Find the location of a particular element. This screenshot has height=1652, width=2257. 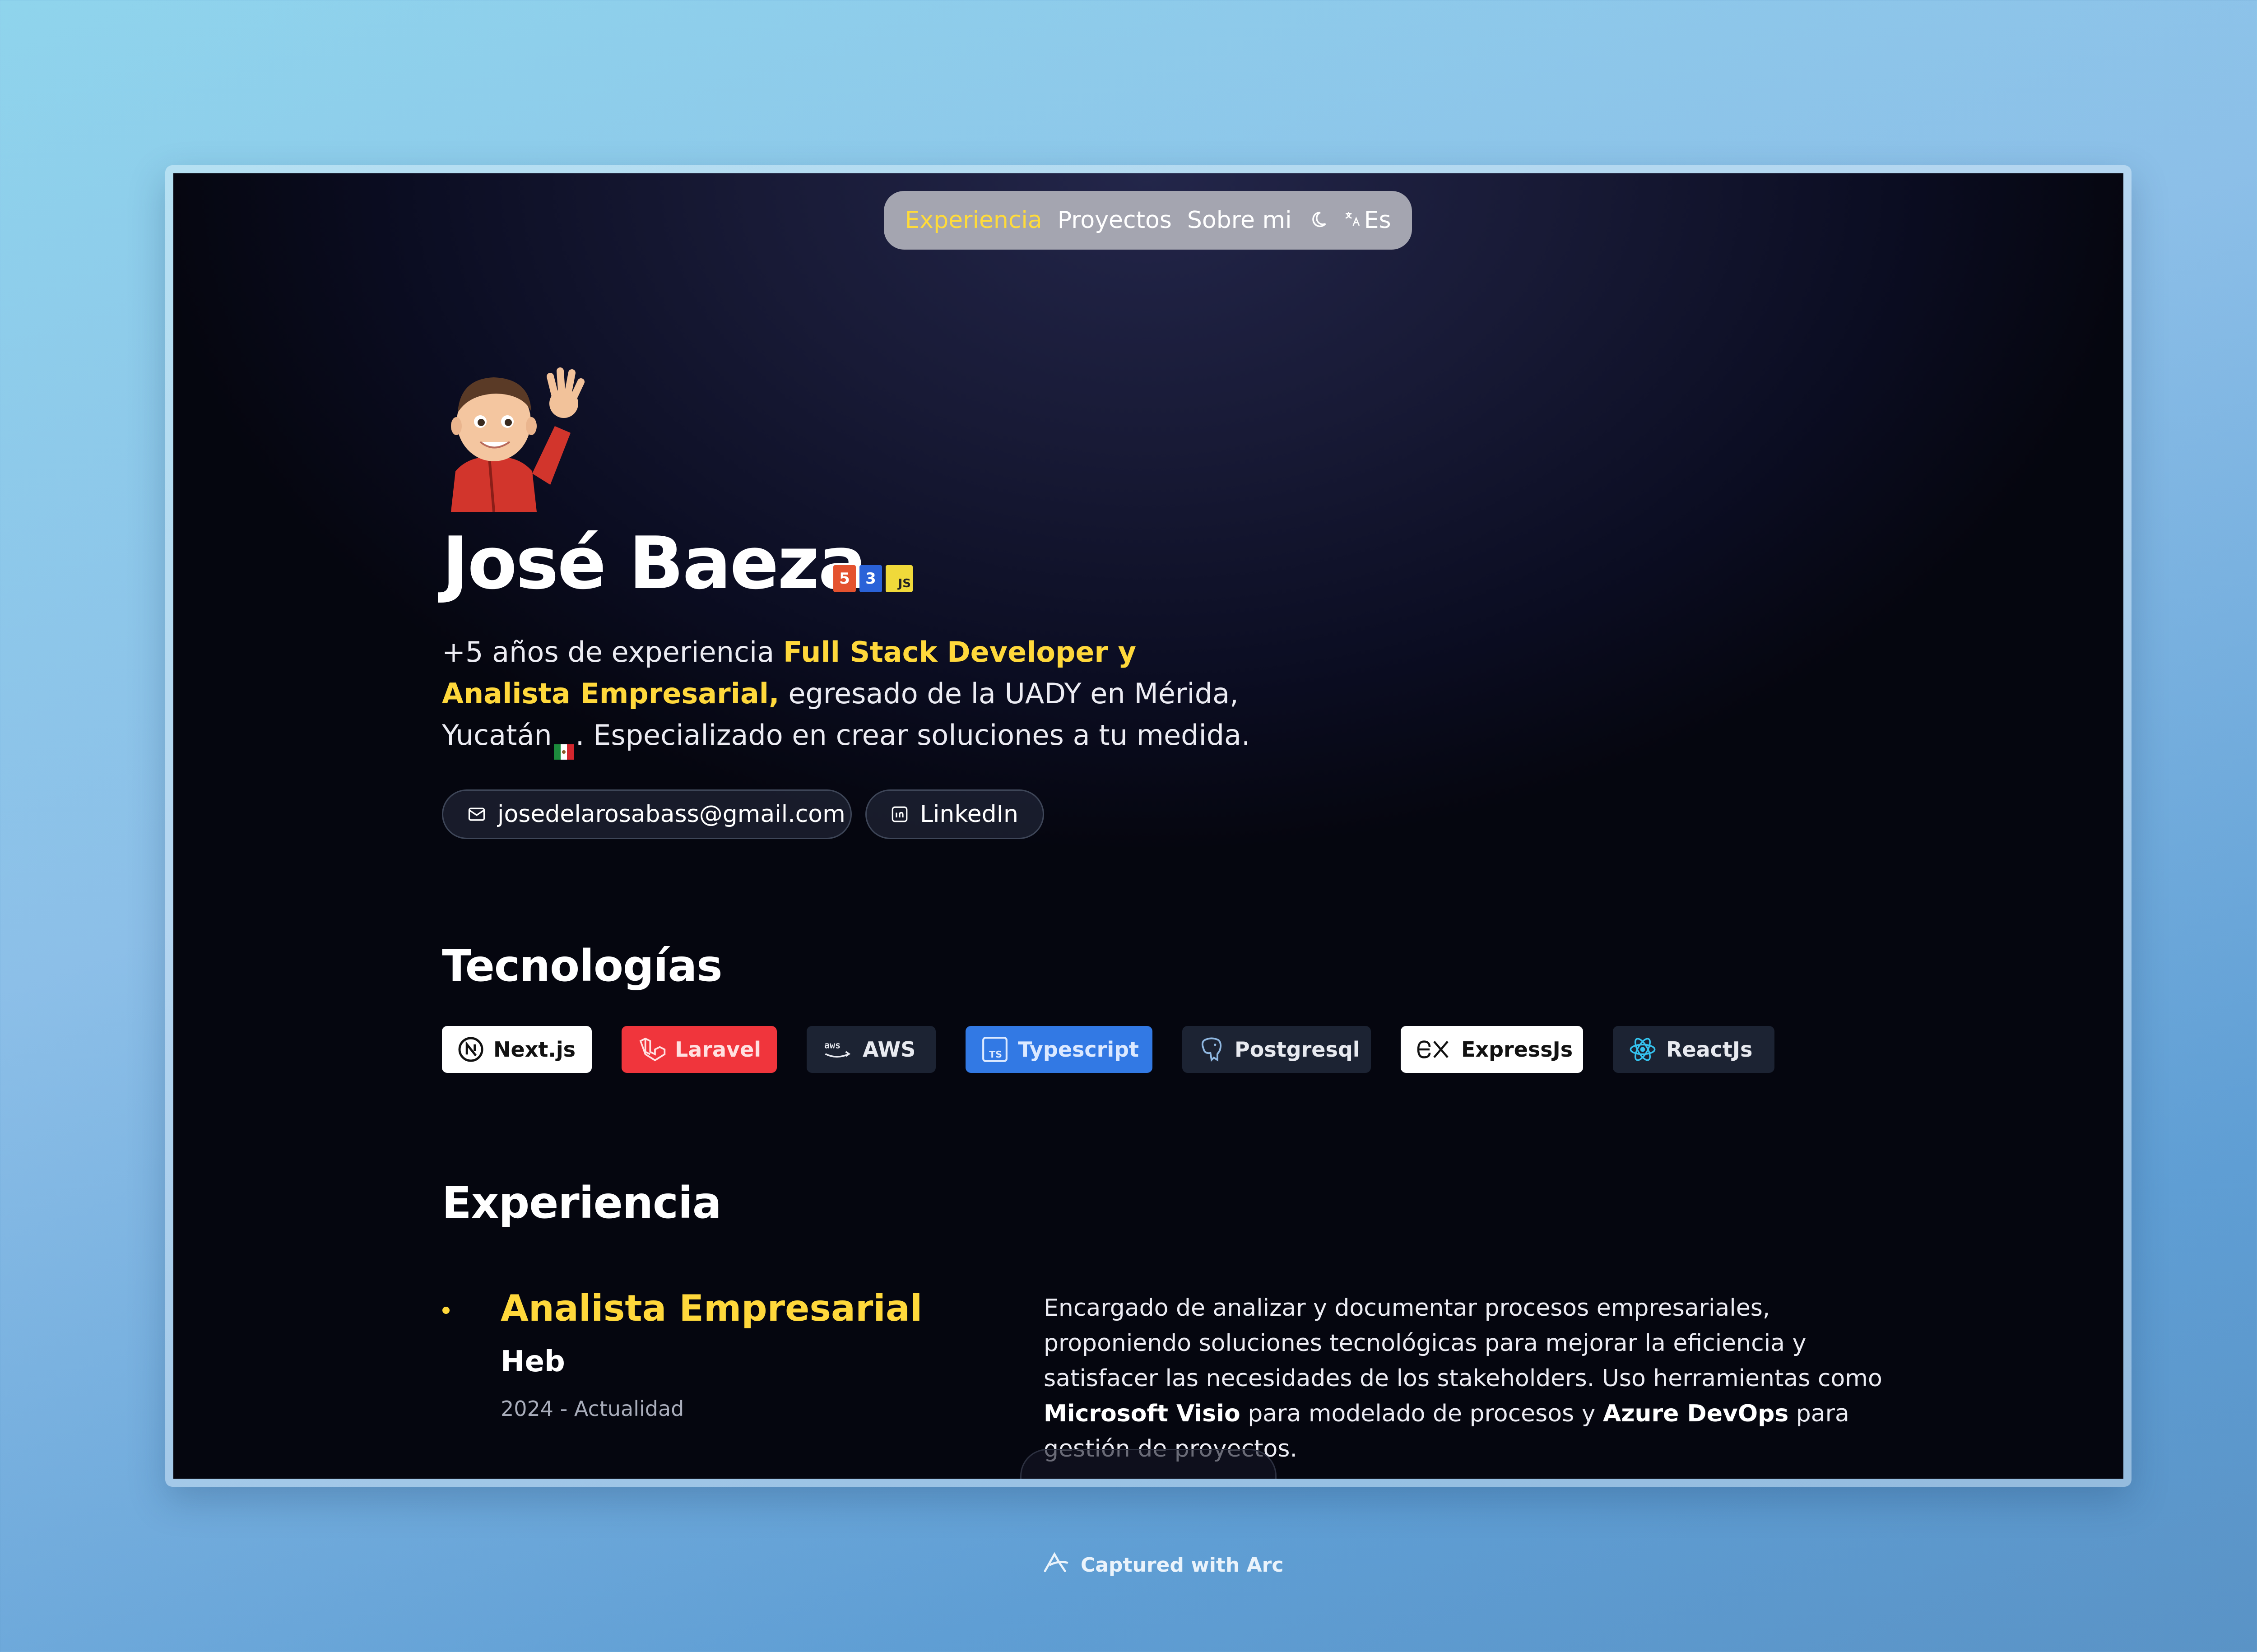

capture-badge: Captured with Arc is located at coordinates (1163, 1565).